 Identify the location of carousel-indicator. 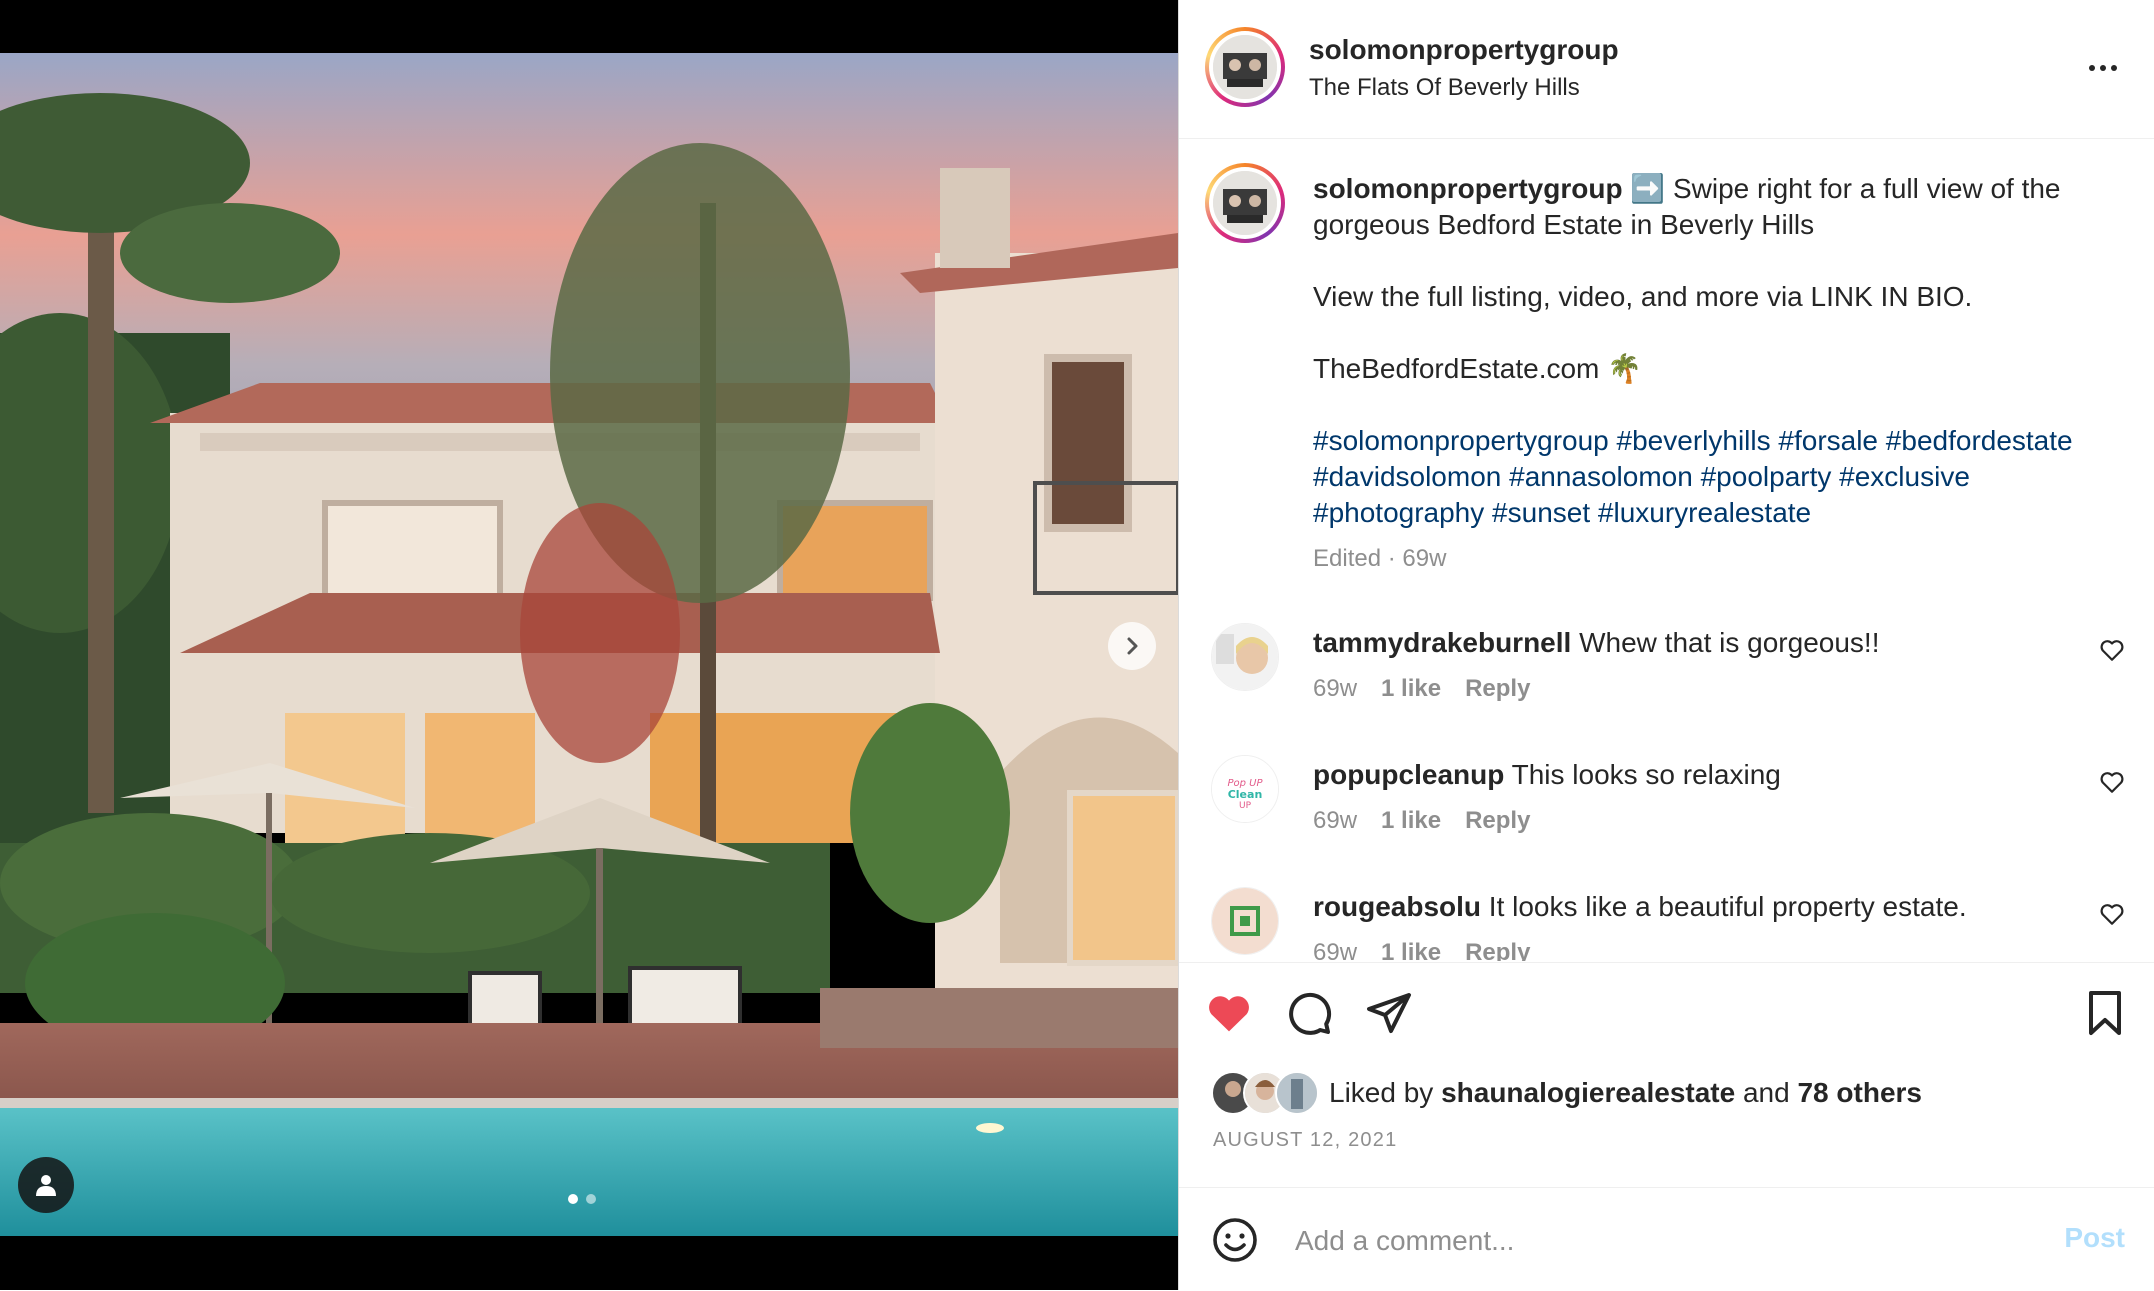
(582, 1199).